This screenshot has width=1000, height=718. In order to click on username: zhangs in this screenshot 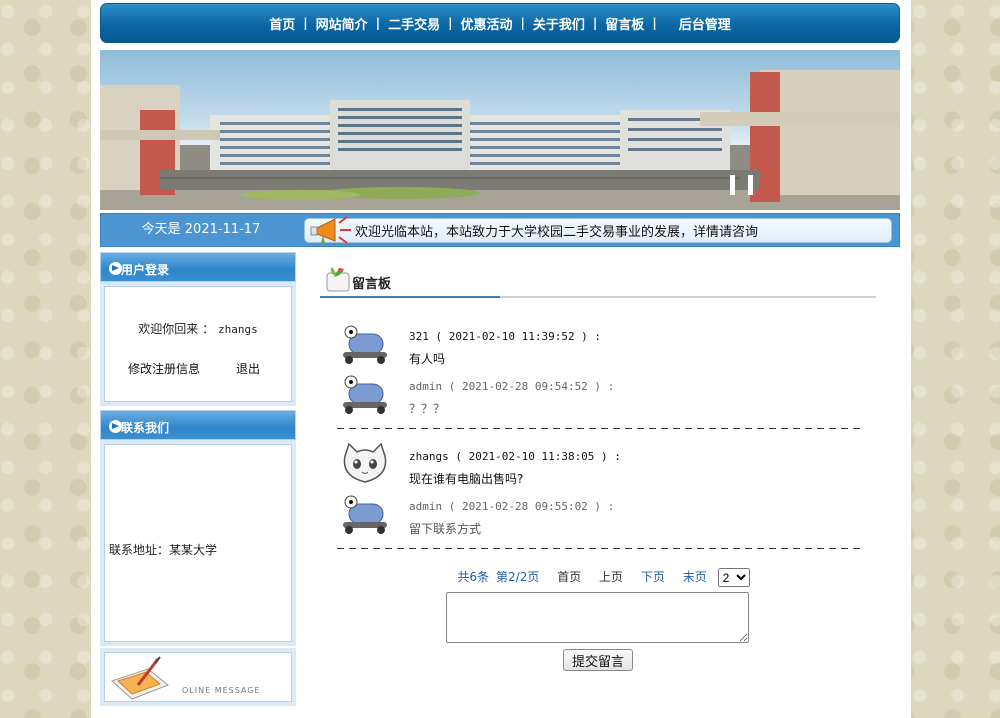, I will do `click(237, 329)`.